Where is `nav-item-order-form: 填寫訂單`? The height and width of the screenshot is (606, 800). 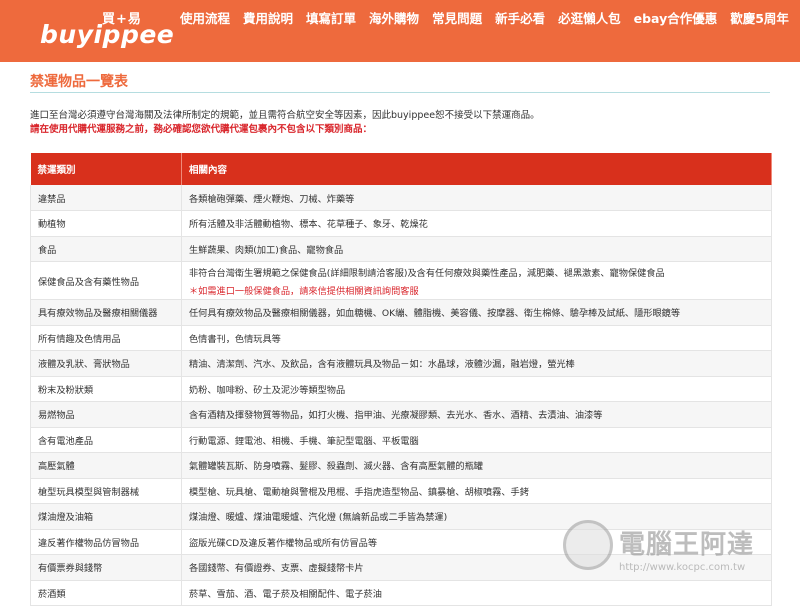
nav-item-order-form: 填寫訂單 is located at coordinates (331, 17).